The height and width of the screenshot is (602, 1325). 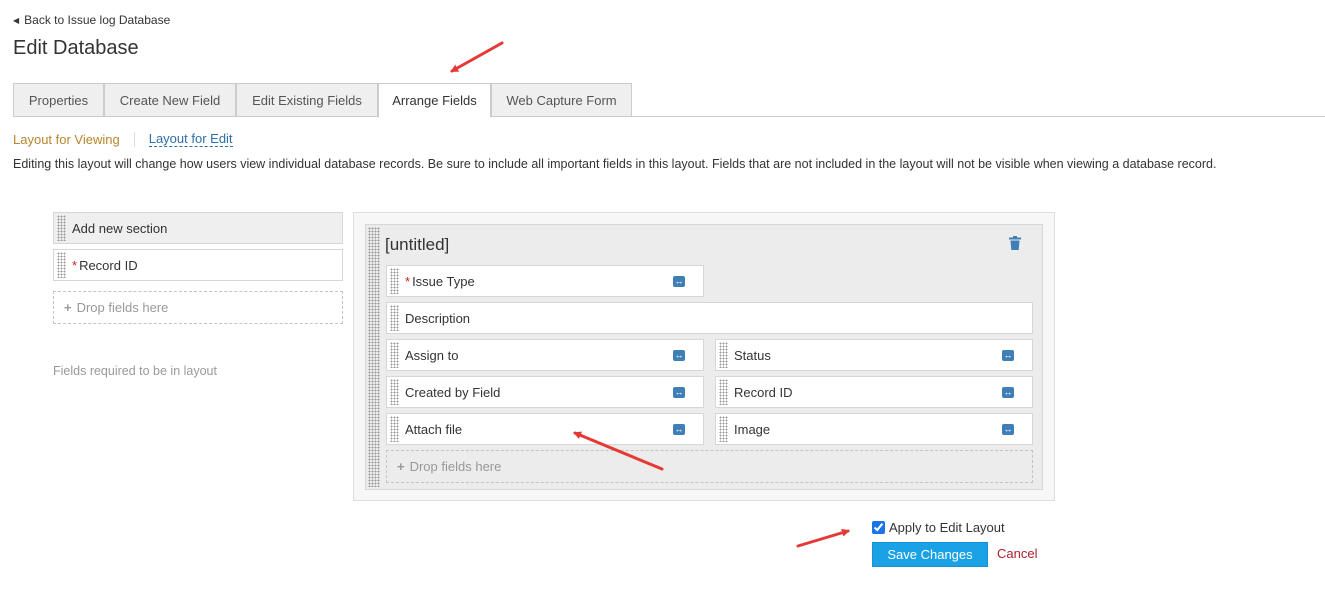 What do you see at coordinates (1015, 243) in the screenshot?
I see `trash-icon` at bounding box center [1015, 243].